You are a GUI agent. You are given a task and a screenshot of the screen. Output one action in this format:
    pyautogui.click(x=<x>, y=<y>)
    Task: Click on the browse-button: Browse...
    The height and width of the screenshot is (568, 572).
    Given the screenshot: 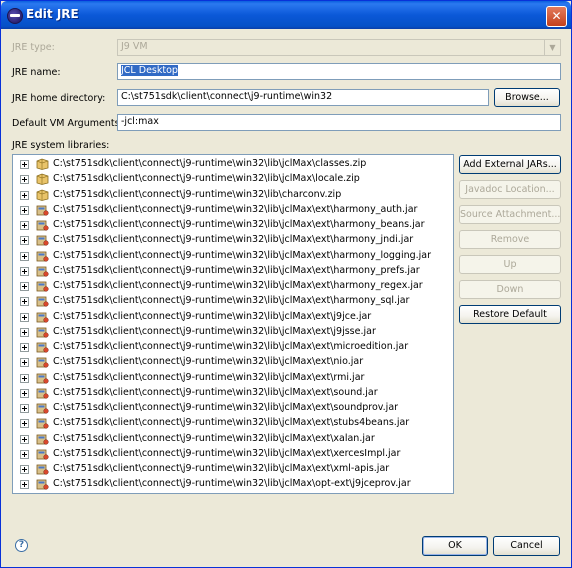 What is the action you would take?
    pyautogui.click(x=527, y=97)
    